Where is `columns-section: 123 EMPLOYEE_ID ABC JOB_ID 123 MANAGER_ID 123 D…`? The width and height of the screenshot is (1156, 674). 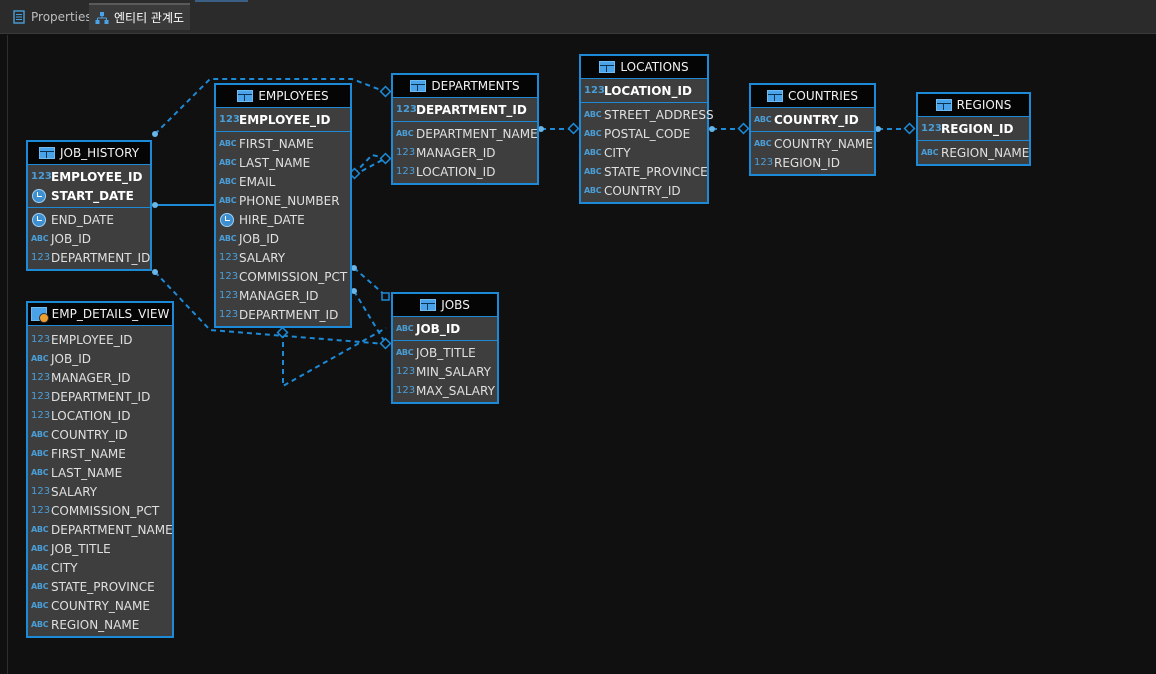 columns-section: 123 EMPLOYEE_ID ABC JOB_ID 123 MANAGER_ID 123 D… is located at coordinates (100, 481).